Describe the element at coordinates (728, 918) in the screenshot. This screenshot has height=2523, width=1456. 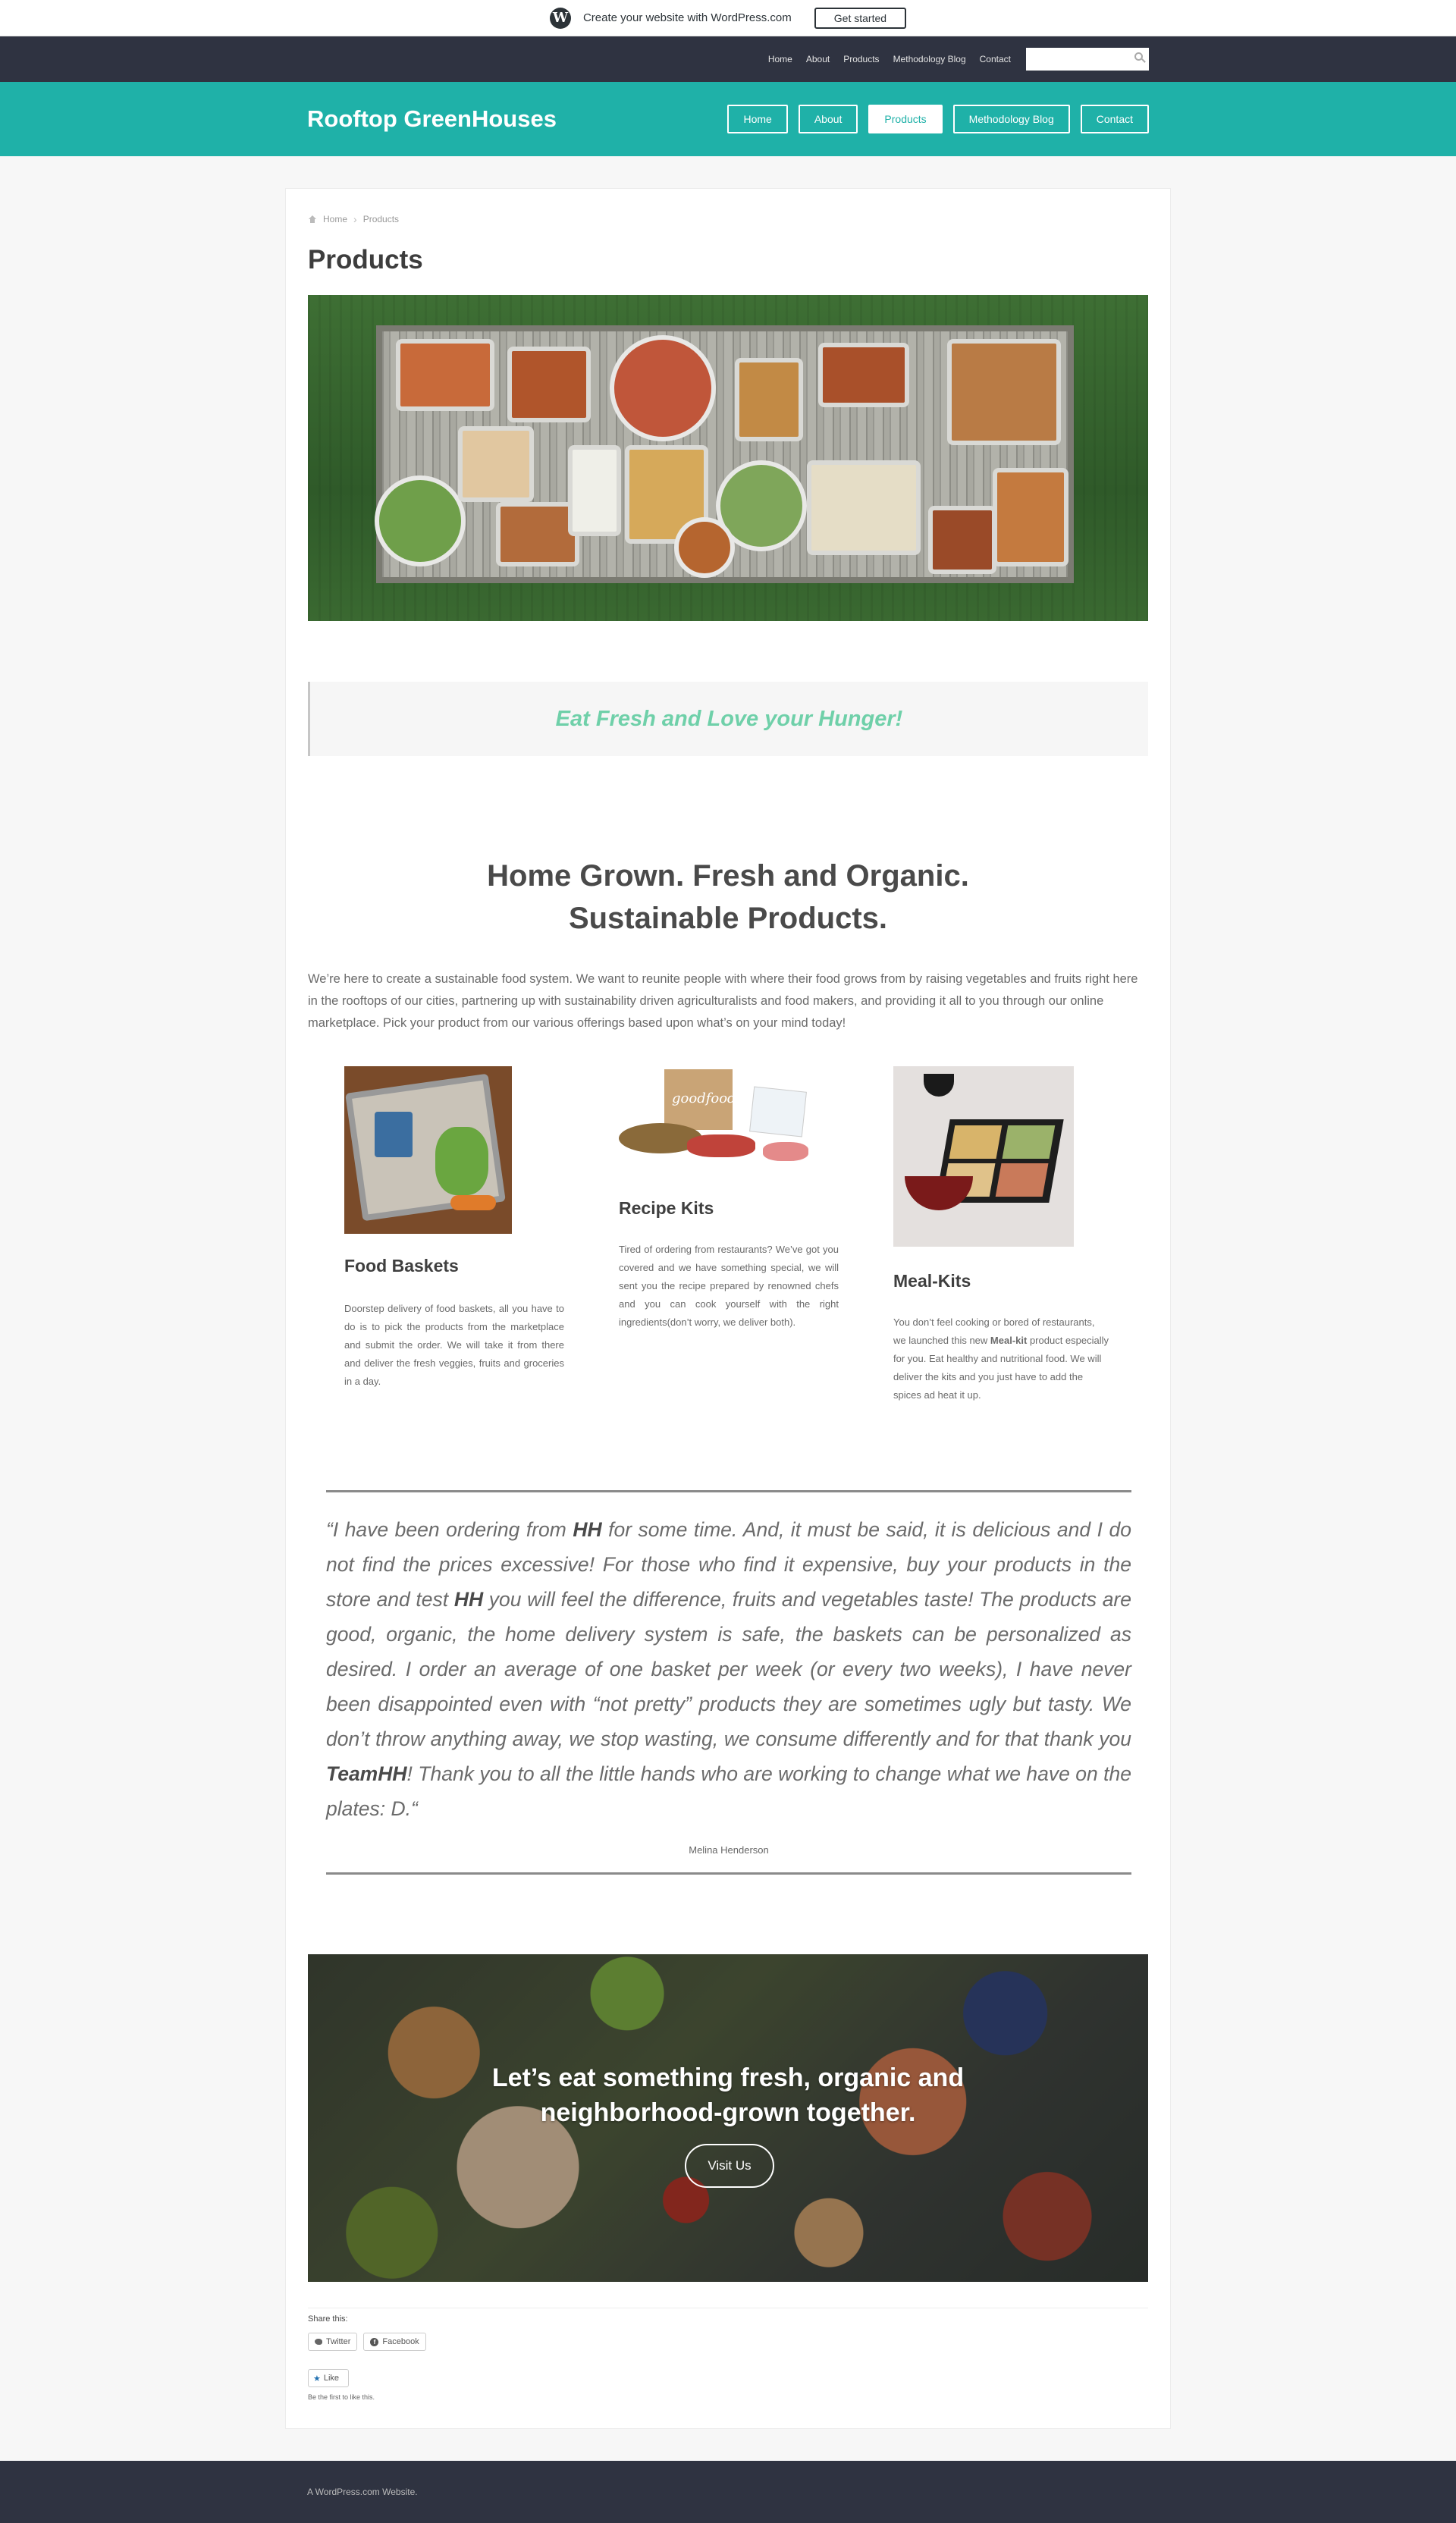
I see `section-heading-line2: Sustainable Products.` at that location.